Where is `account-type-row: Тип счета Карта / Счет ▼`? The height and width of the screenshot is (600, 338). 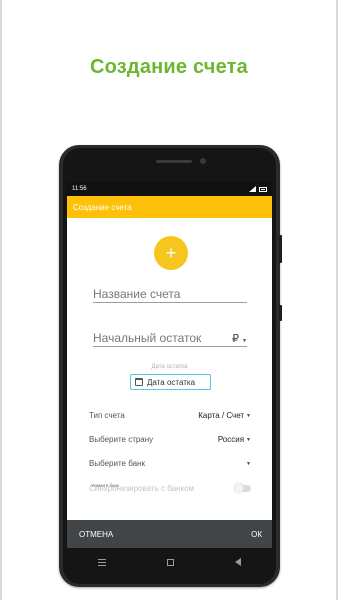
account-type-row: Тип счета Карта / Счет ▼ is located at coordinates (170, 415).